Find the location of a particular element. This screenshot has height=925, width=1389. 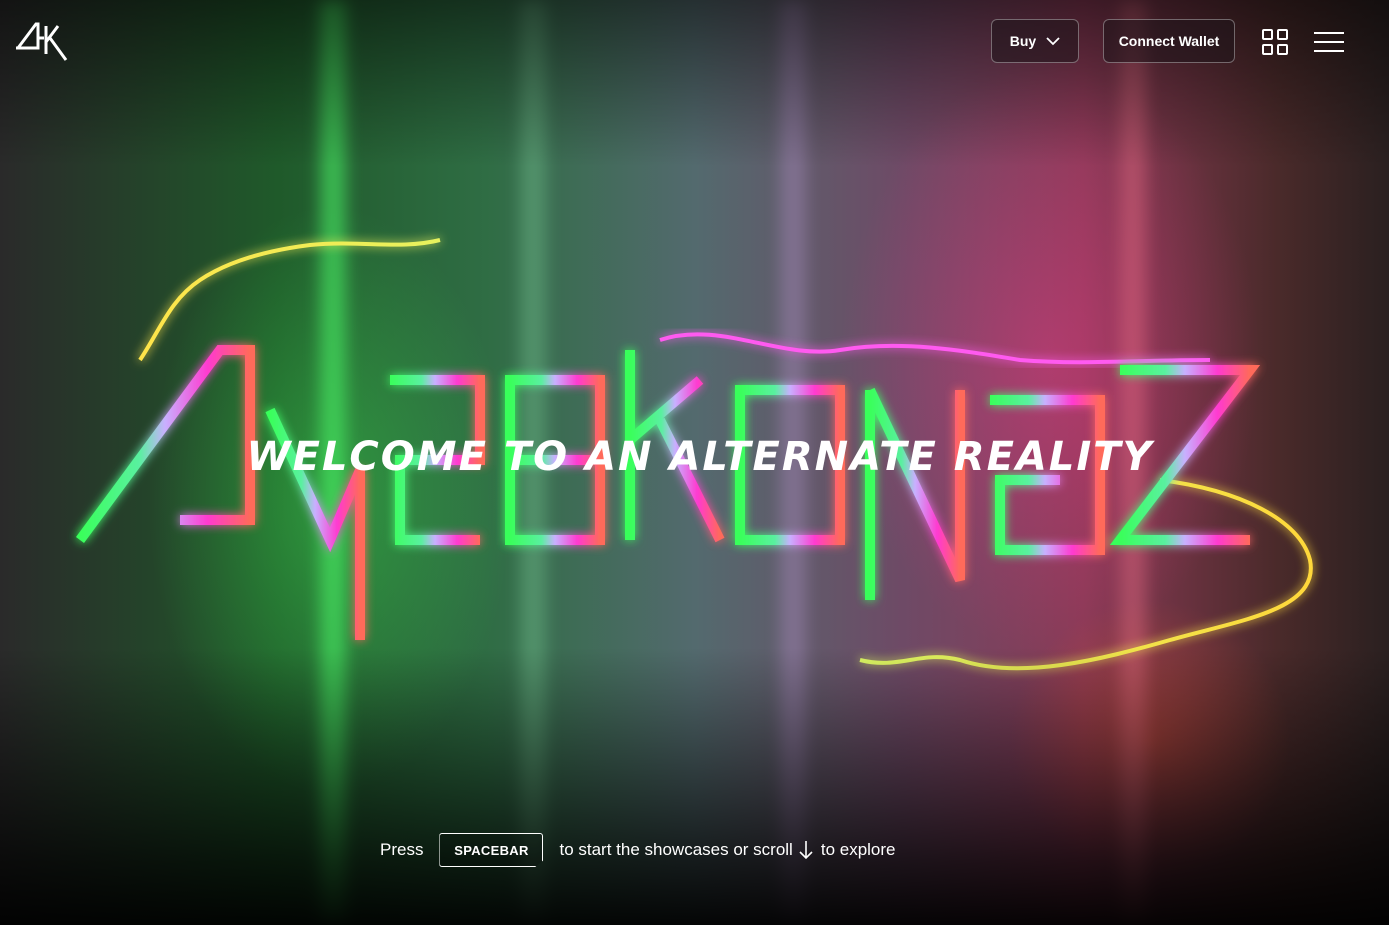

connect-wallet-button: Connect Wallet is located at coordinates (1169, 41).